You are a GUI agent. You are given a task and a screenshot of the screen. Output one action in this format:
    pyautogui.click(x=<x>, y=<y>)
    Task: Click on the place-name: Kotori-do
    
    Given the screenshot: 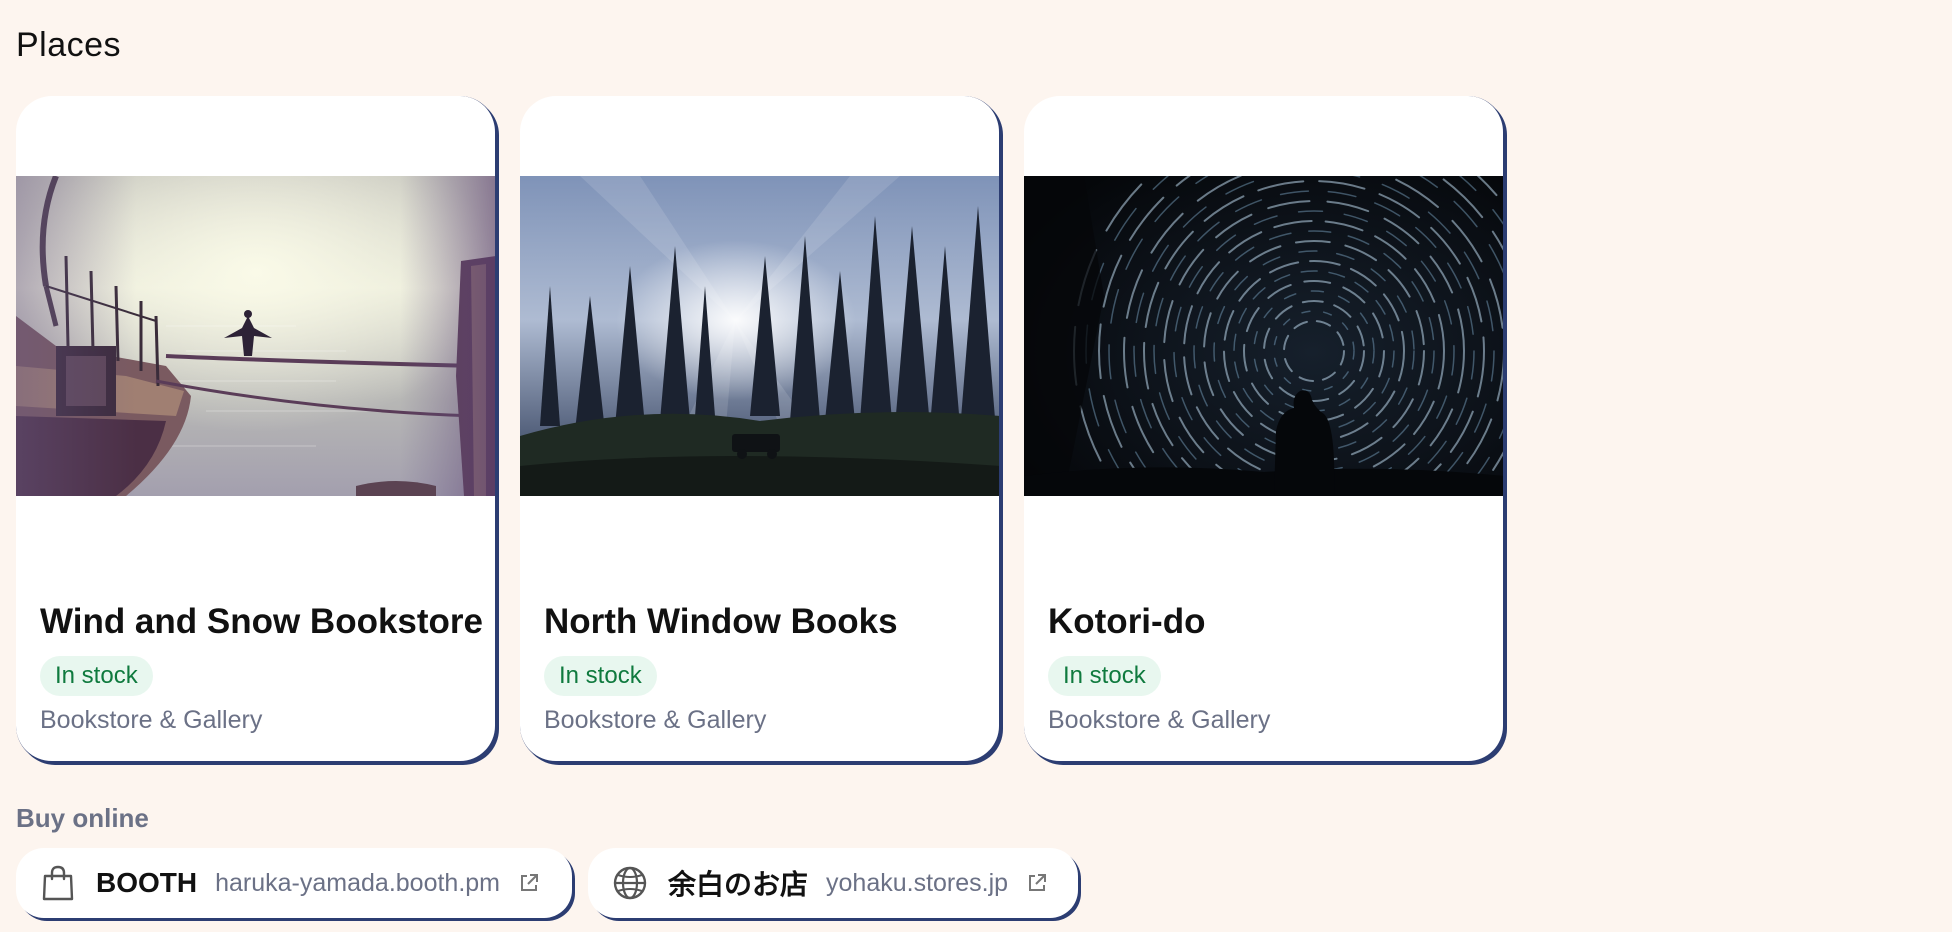 What is the action you would take?
    pyautogui.click(x=1127, y=621)
    